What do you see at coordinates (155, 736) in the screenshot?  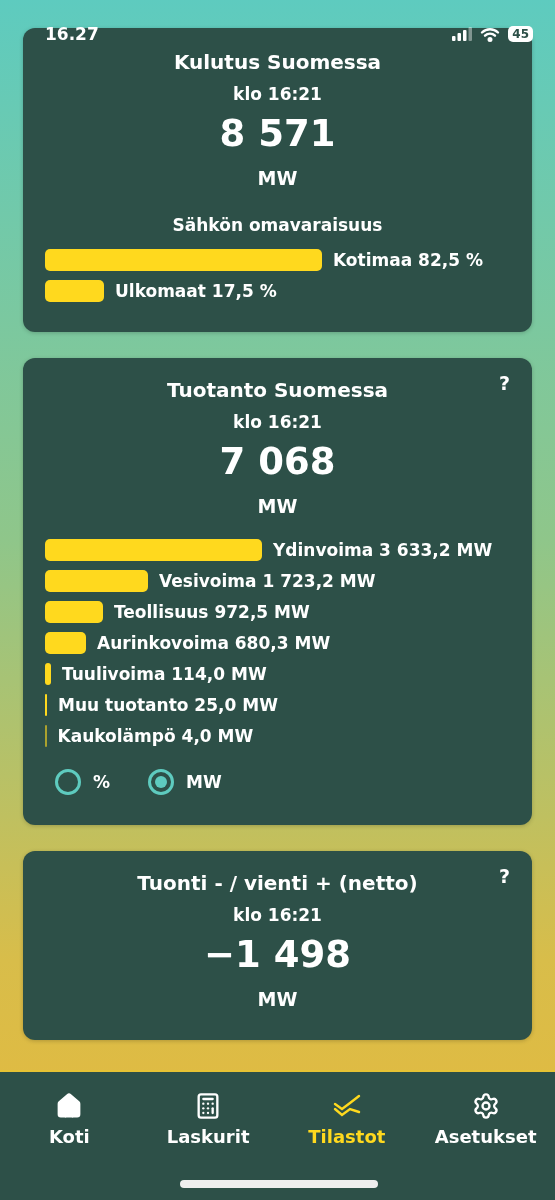 I see `bar-label: Kaukolämpö 4,0 MW` at bounding box center [155, 736].